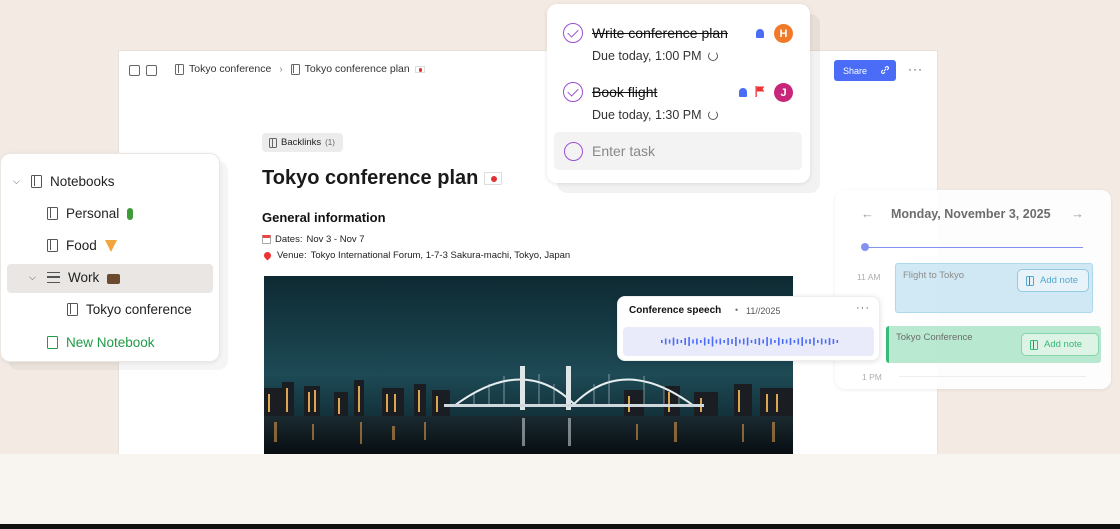 This screenshot has width=1120, height=529. I want to click on briefcase-icon, so click(114, 278).